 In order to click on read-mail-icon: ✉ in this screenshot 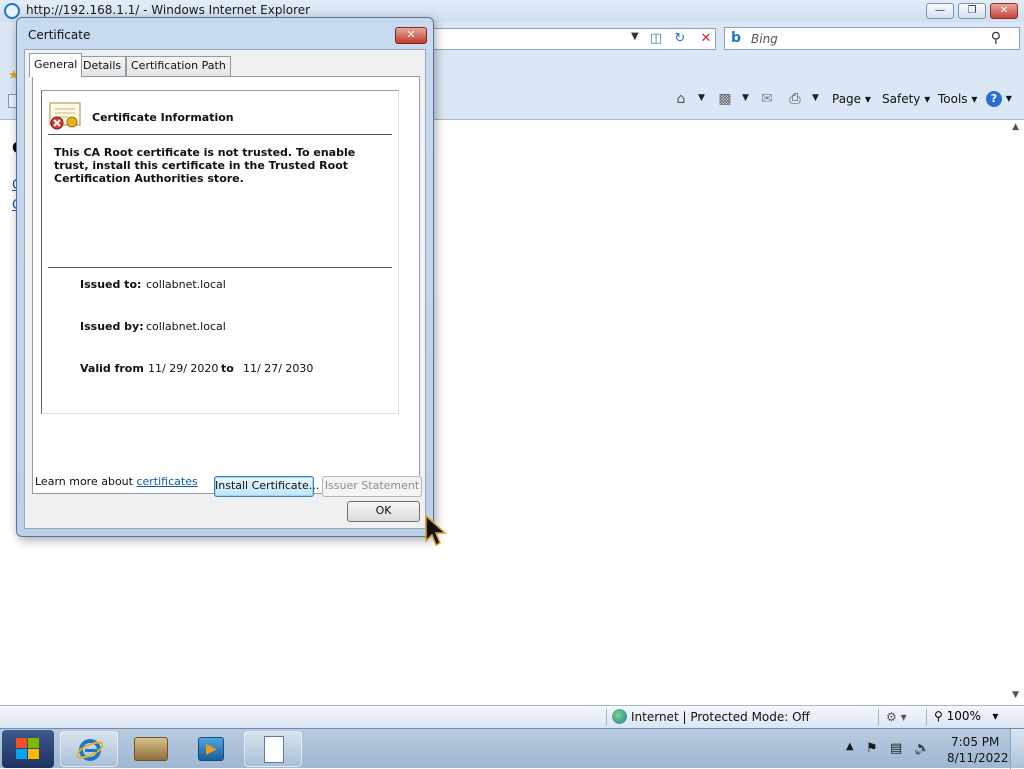, I will do `click(767, 99)`.